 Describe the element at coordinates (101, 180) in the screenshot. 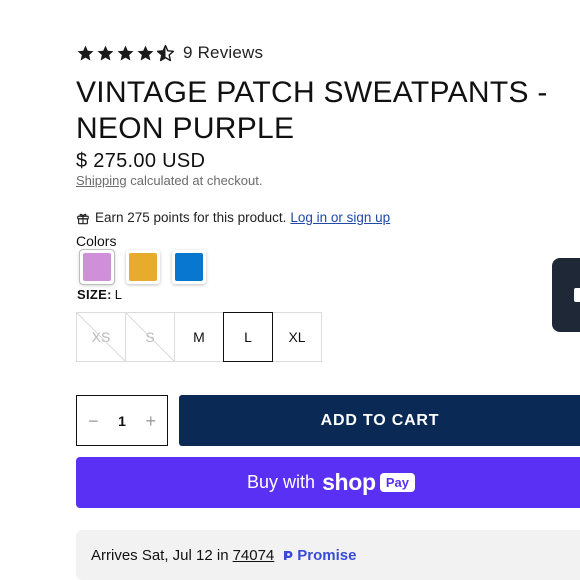

I see `shipping-link: Shipping` at that location.